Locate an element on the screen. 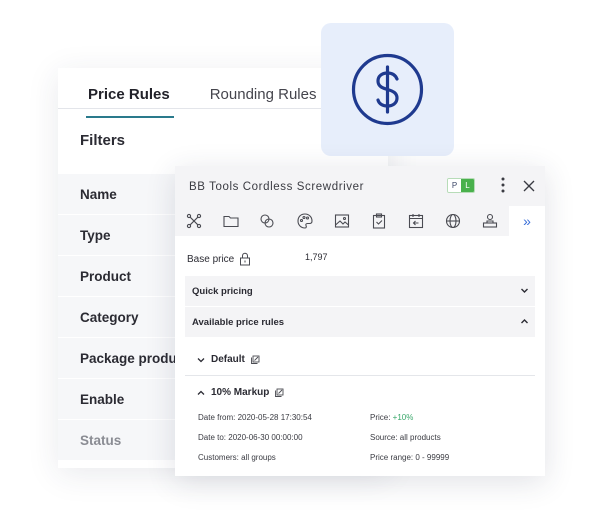  calendar-back-icon is located at coordinates (416, 221).